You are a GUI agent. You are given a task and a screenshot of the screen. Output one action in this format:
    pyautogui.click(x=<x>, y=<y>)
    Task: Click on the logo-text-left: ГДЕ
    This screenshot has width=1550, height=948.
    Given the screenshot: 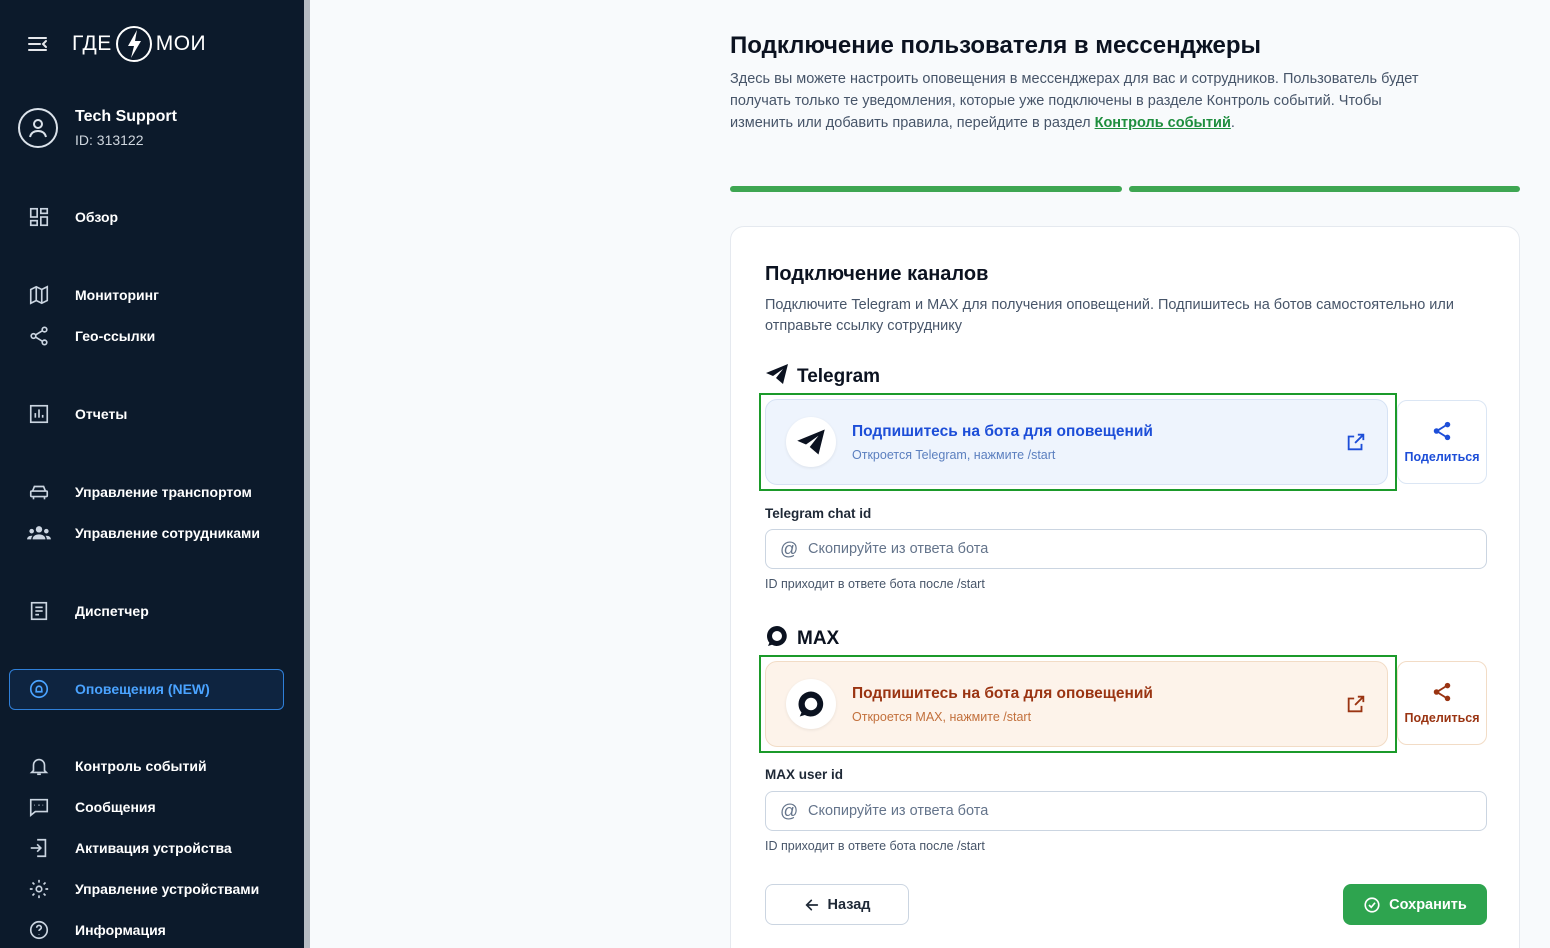 What is the action you would take?
    pyautogui.click(x=92, y=43)
    